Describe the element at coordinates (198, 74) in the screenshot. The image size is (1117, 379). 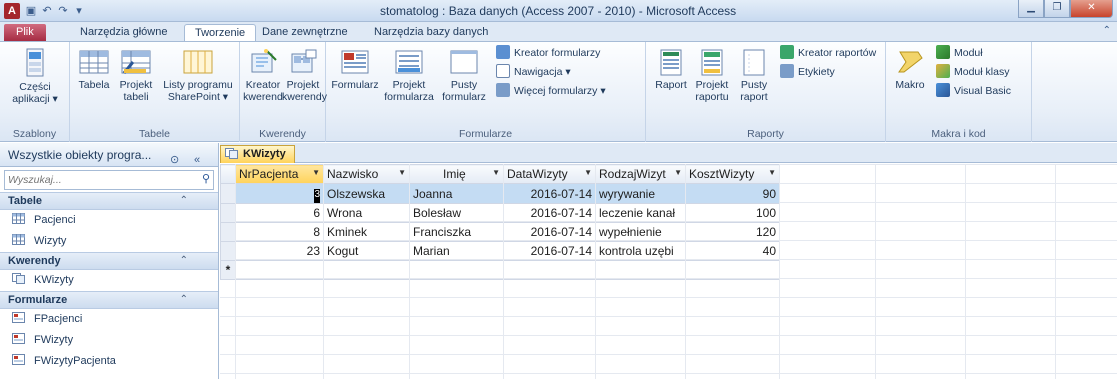
I see `listy-sharepoint-button: Listy programu SharePoint ▾` at that location.